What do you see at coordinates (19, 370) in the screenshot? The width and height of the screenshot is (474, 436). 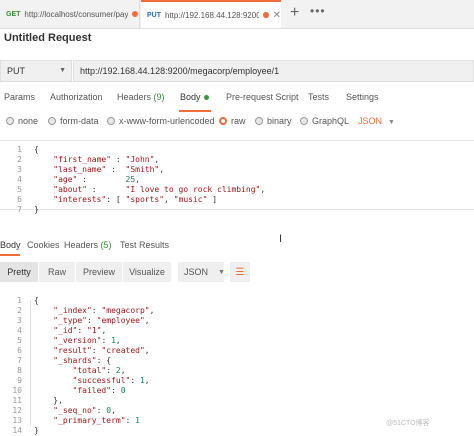 I see `line-number: 8` at bounding box center [19, 370].